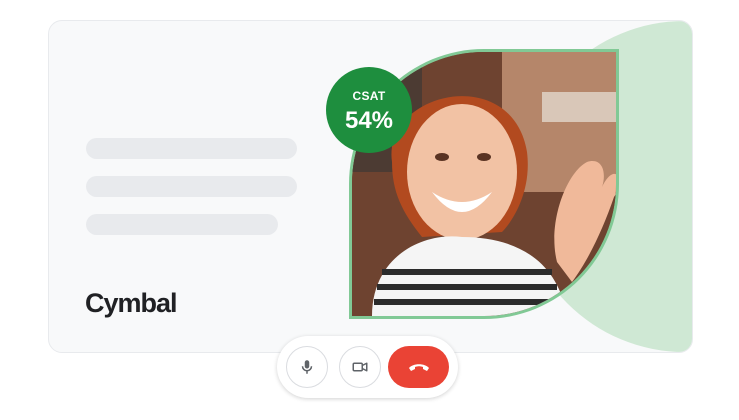 The width and height of the screenshot is (739, 420). I want to click on camera-button, so click(360, 367).